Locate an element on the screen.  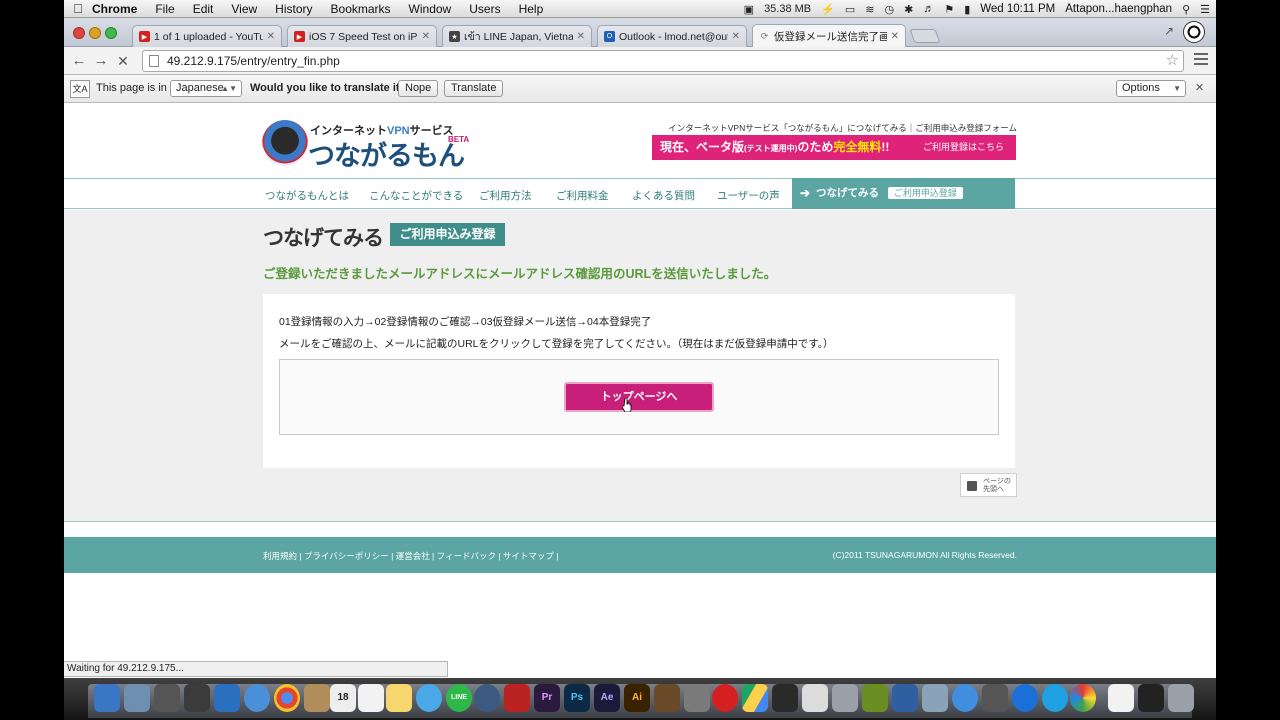
skype-icon is located at coordinates (1055, 698).